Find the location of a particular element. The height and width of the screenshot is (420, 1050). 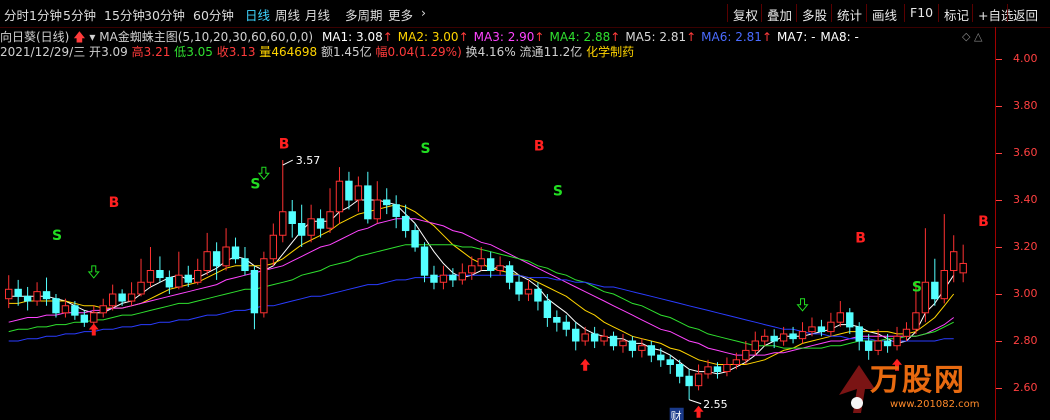

y-tick-label: 2.60 is located at coordinates (1025, 387).